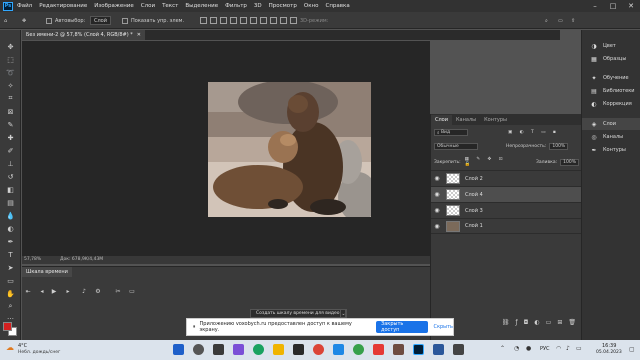 The image size is (640, 360). Describe the element at coordinates (451, 132) in the screenshot. I see `layer-kind-select: ⌕ Вид` at that location.